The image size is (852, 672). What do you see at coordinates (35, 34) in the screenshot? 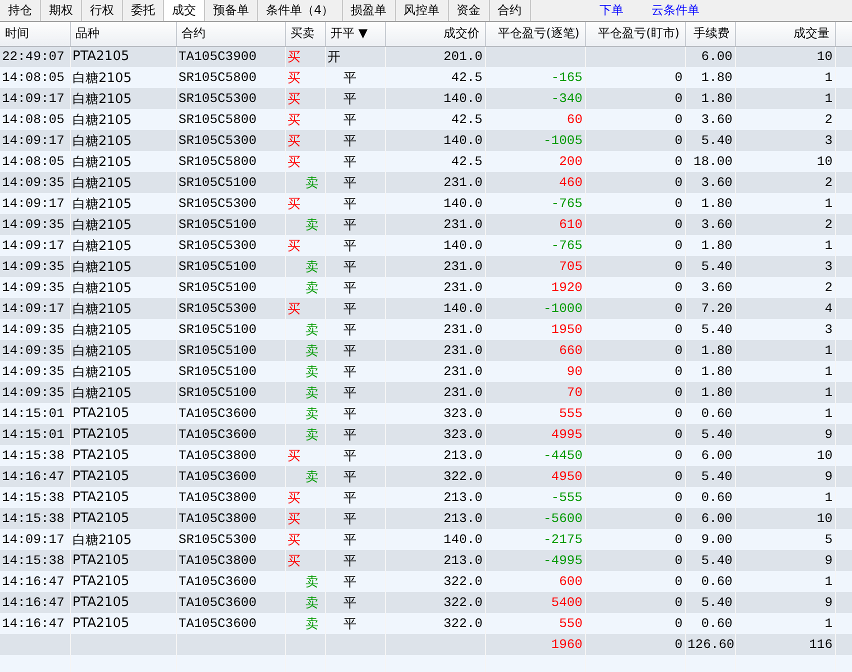
I see `column-header: 时间` at bounding box center [35, 34].